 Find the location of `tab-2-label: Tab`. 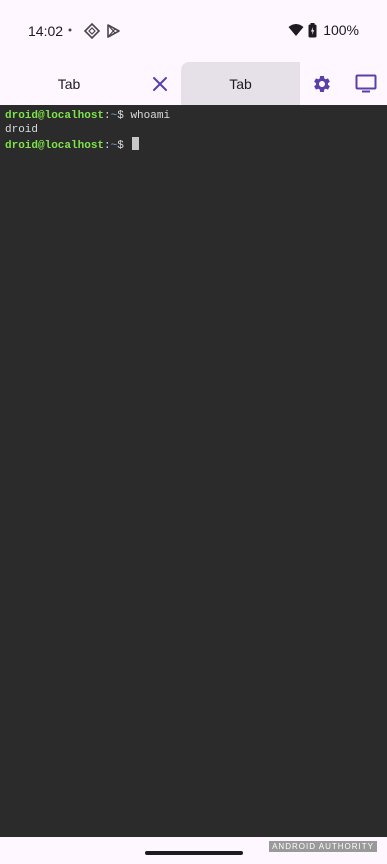

tab-2-label: Tab is located at coordinates (240, 84).